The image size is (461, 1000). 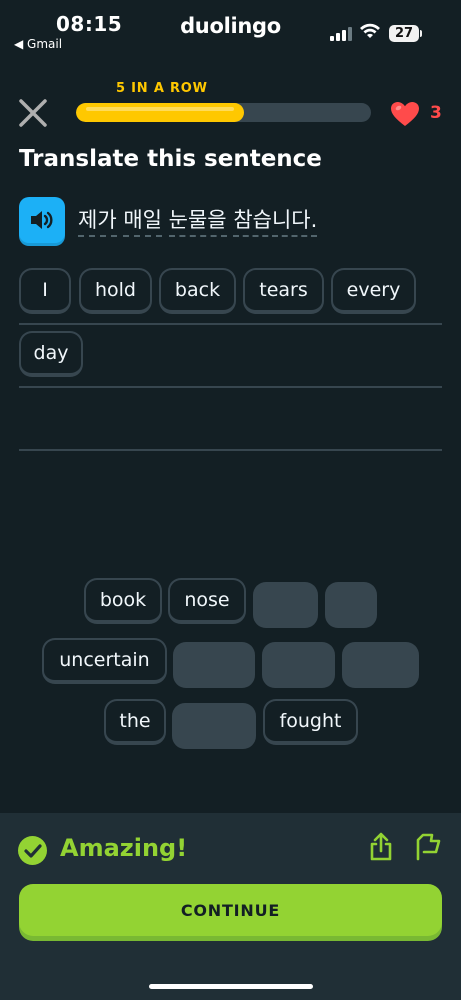 What do you see at coordinates (104, 661) in the screenshot?
I see `word-bank-chip: uncertain` at bounding box center [104, 661].